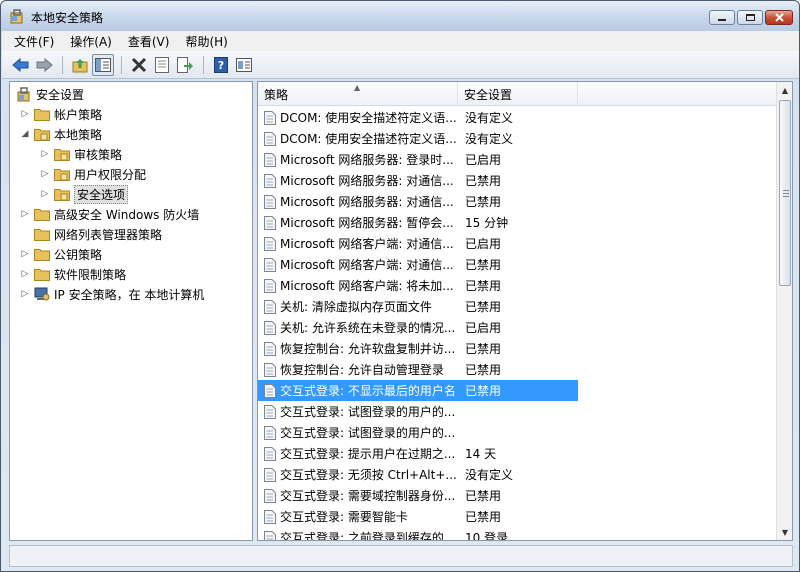 The image size is (800, 572). What do you see at coordinates (185, 65) in the screenshot?
I see `export-list-button` at bounding box center [185, 65].